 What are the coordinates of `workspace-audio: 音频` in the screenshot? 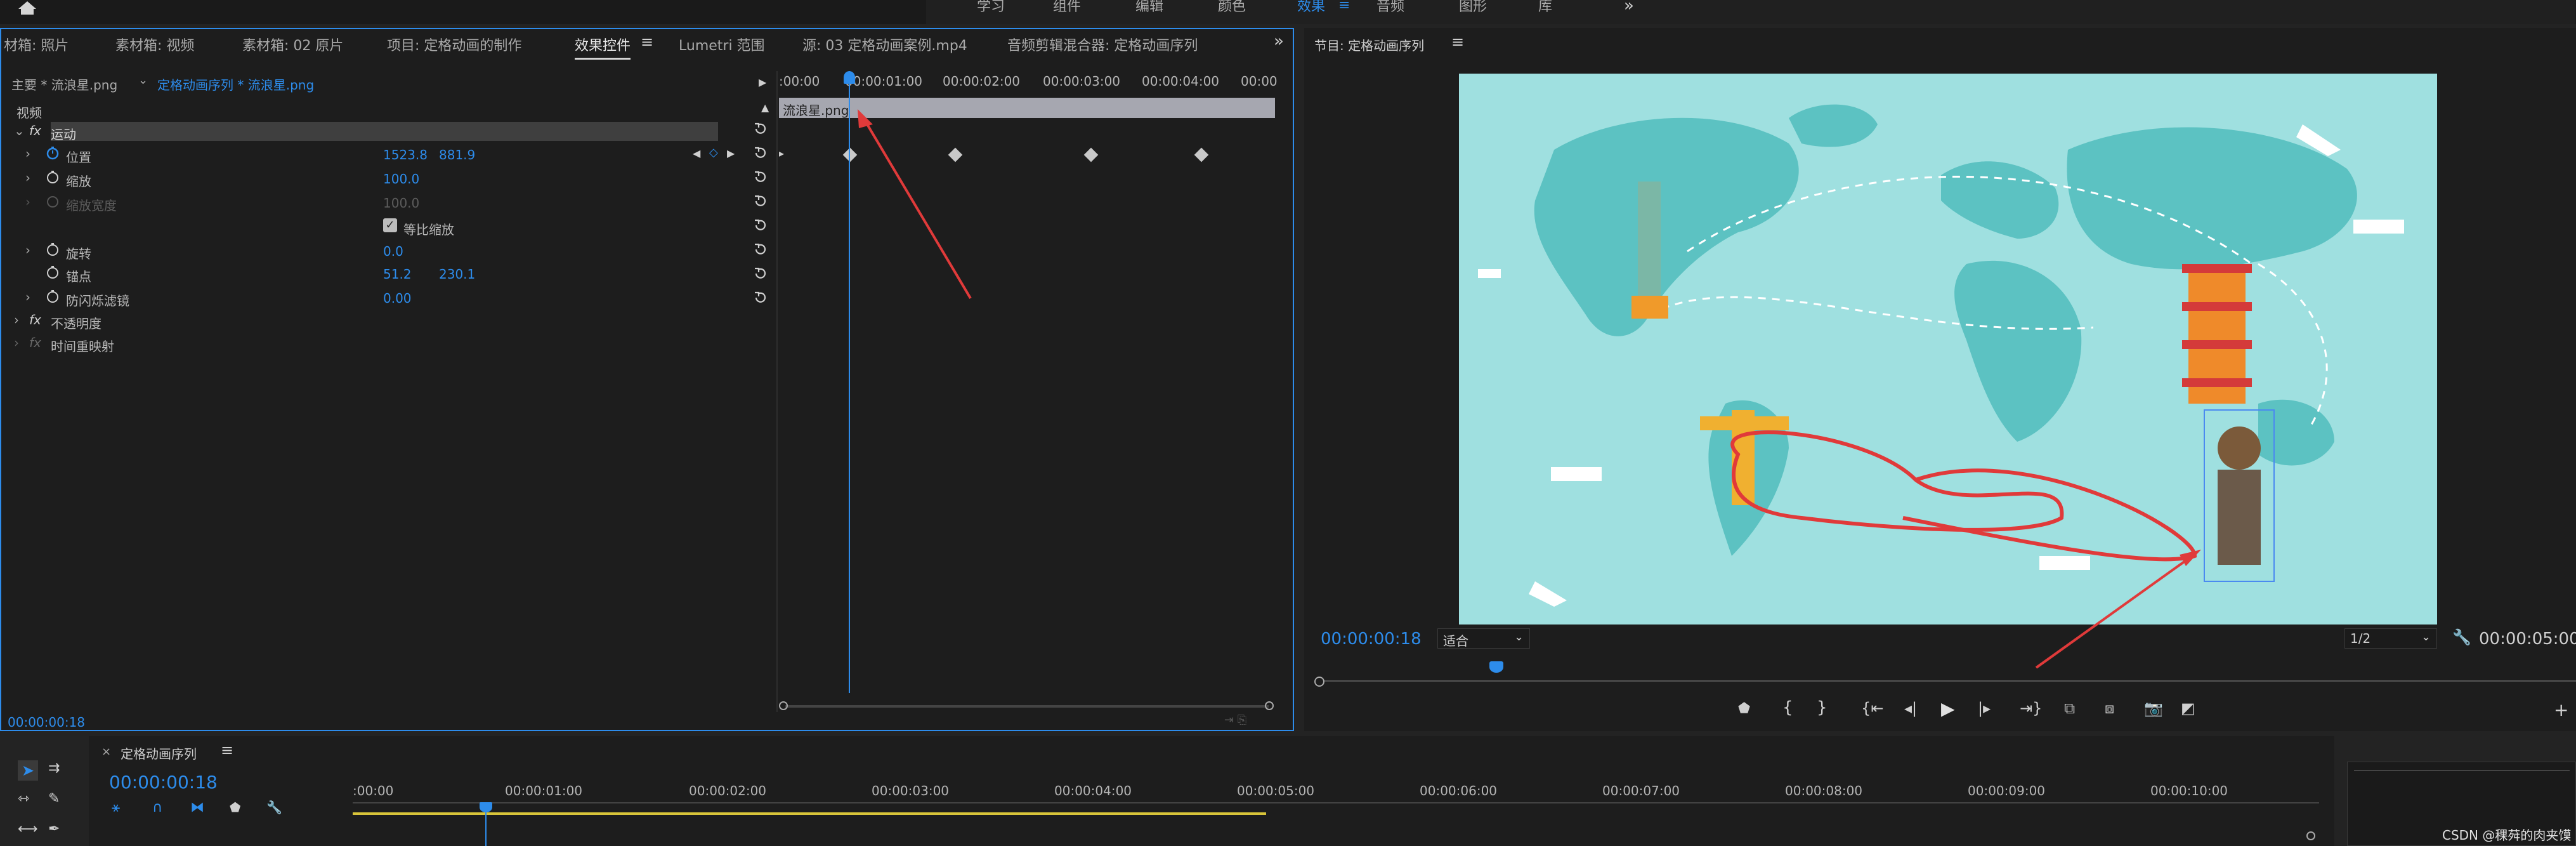 It's located at (1390, 7).